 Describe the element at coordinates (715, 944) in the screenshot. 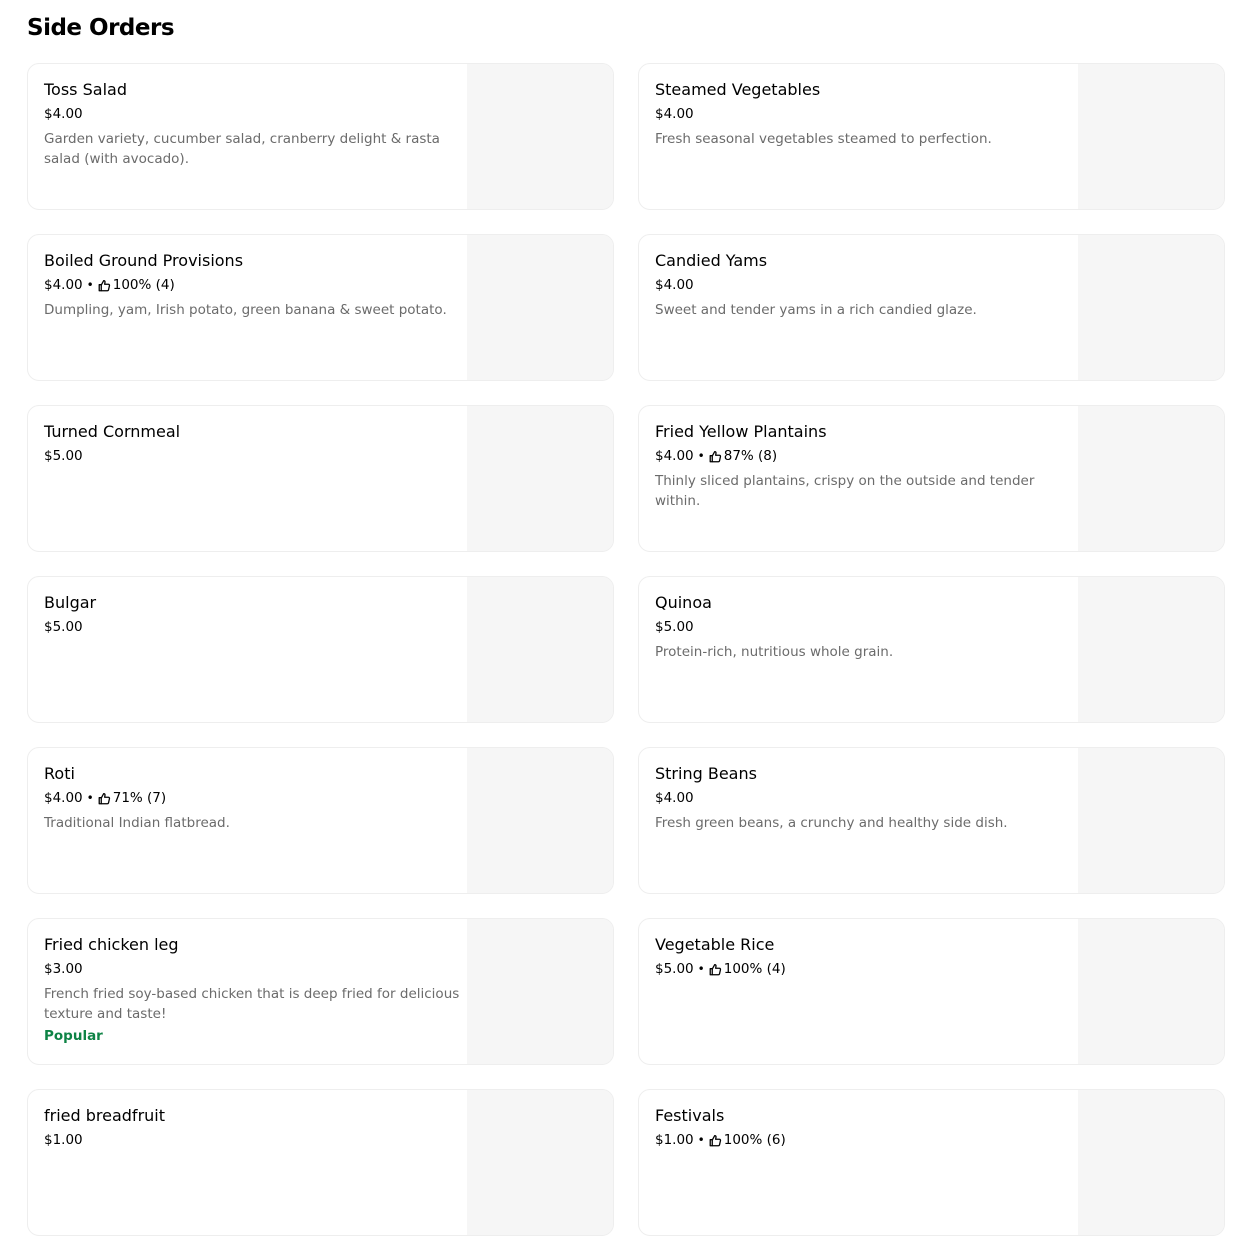

I see `menu-item-name: Vegetable Rice` at that location.